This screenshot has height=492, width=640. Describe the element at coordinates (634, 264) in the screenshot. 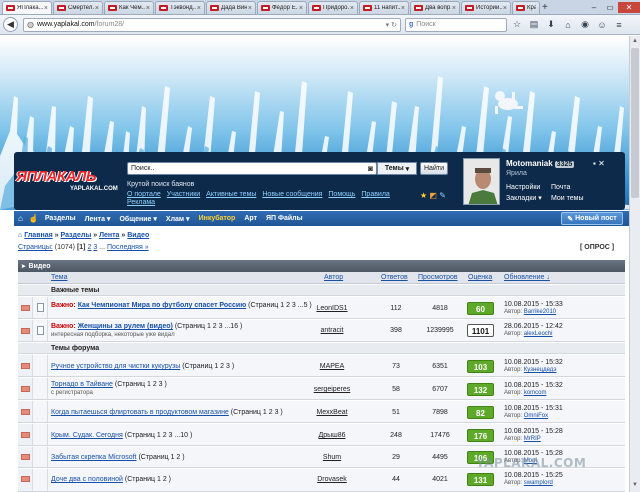

I see `page-scrollbar: ▲ ▼` at that location.